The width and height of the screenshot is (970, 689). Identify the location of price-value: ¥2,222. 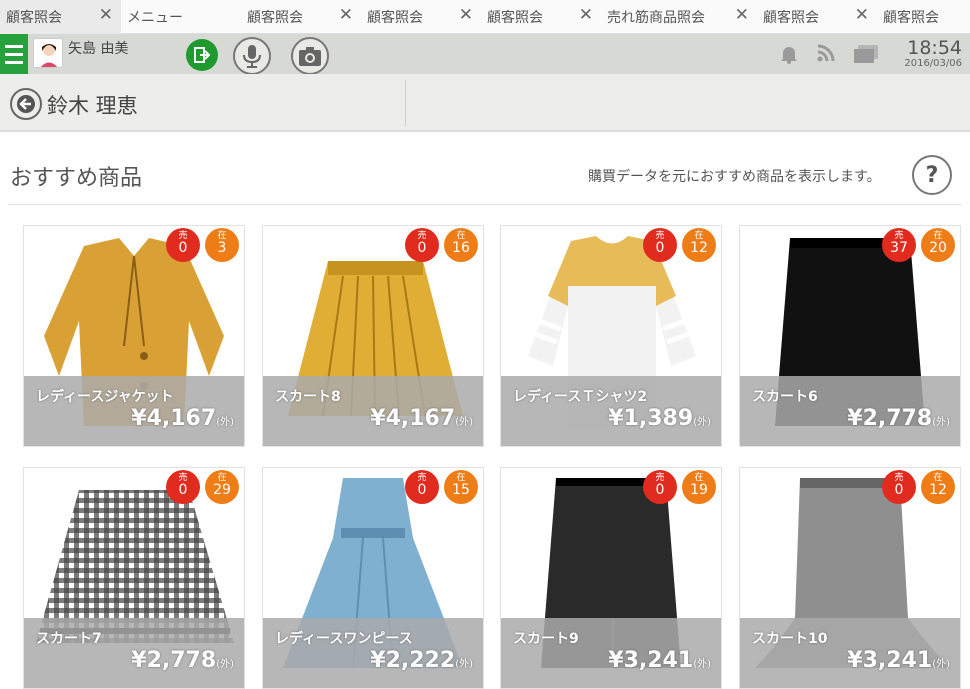
(413, 660).